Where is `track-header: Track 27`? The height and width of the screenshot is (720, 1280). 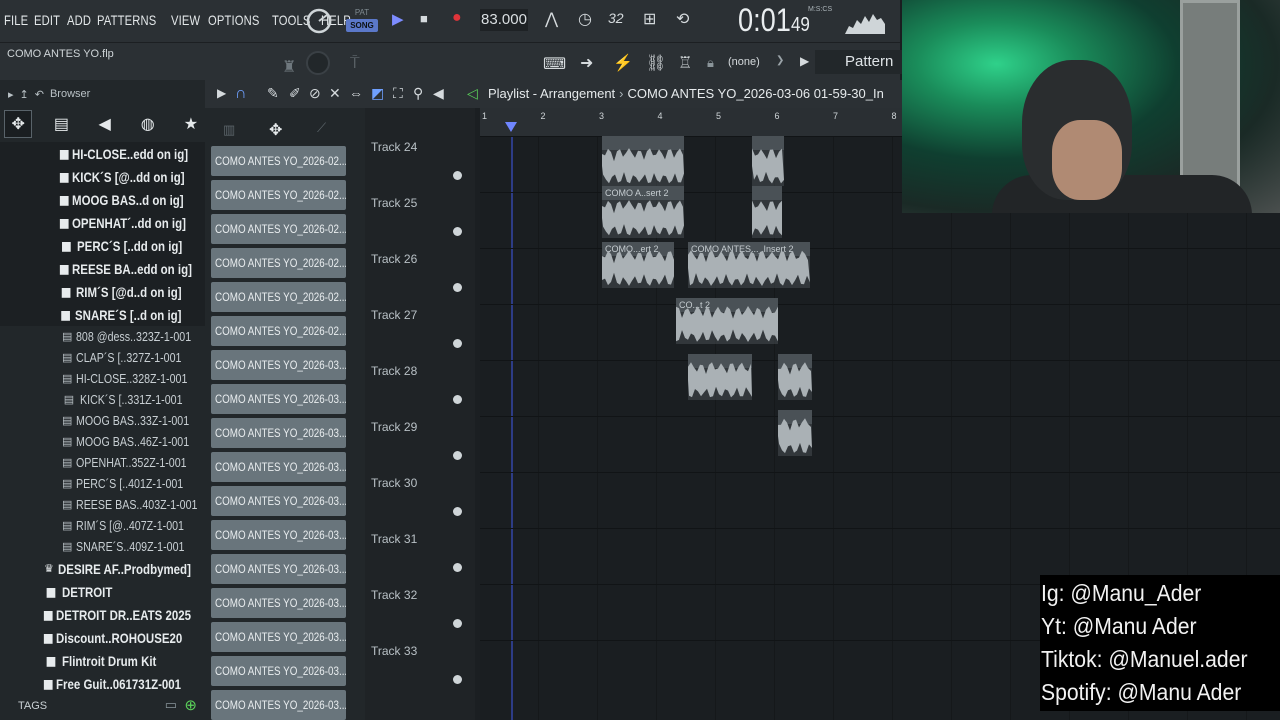
track-header: Track 27 is located at coordinates (421, 328).